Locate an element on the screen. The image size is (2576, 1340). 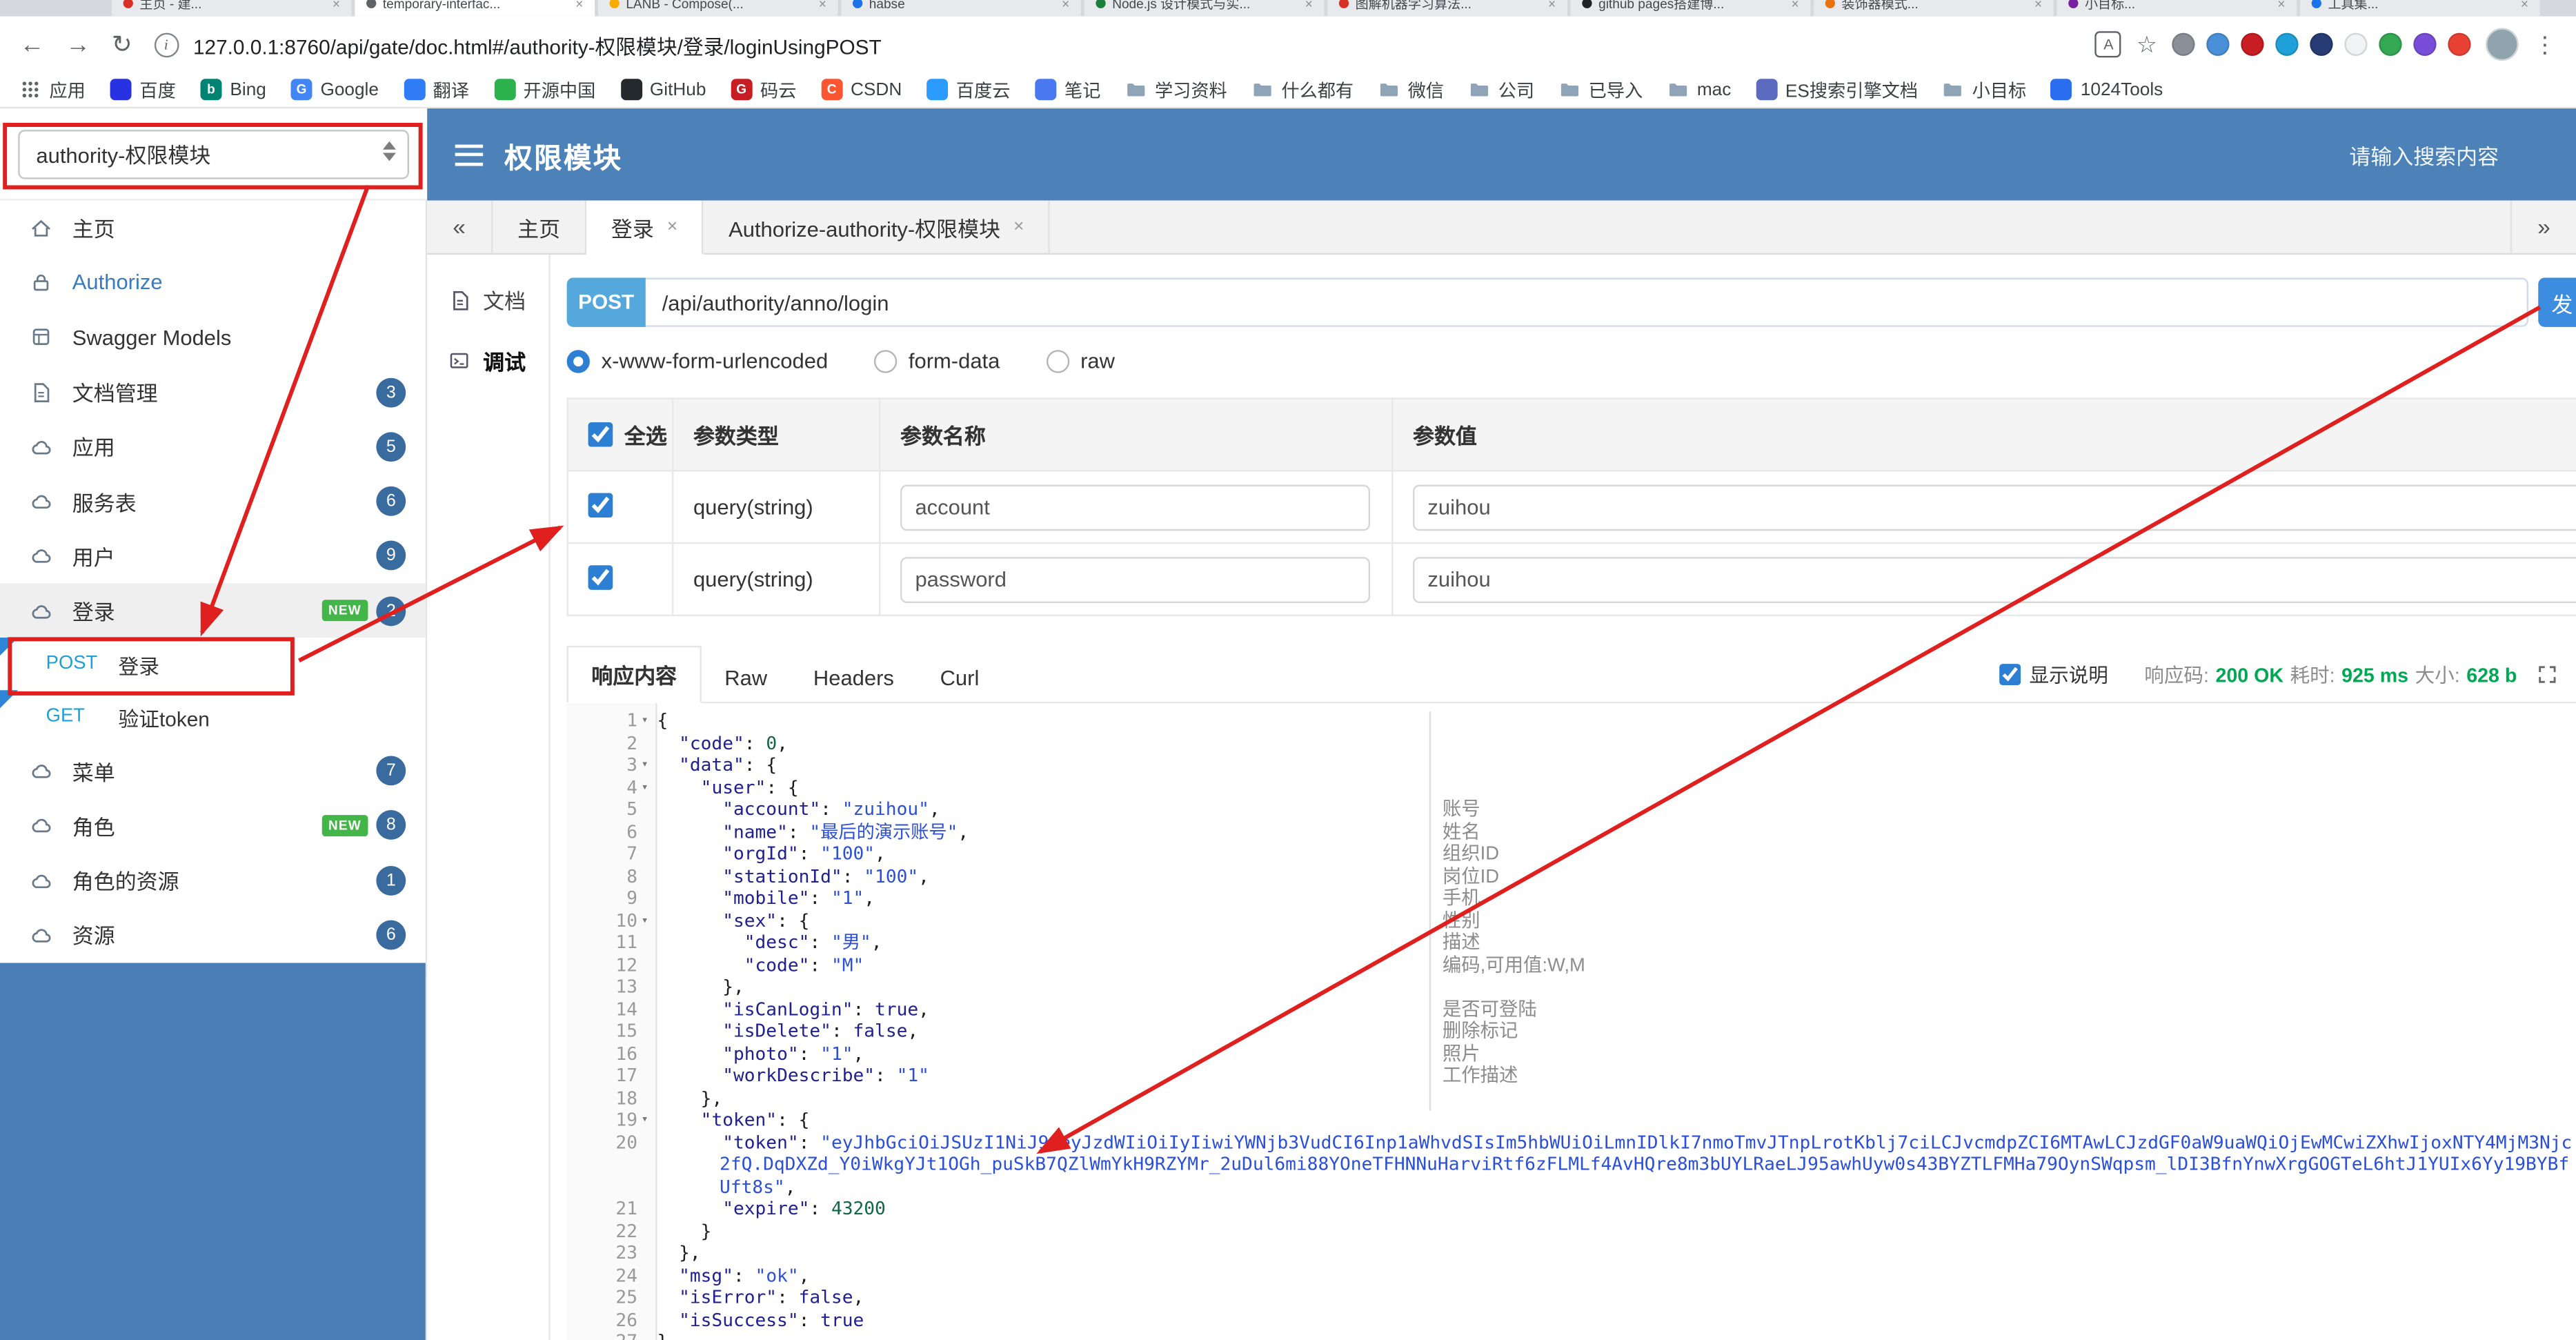
bookmark-item: G Google is located at coordinates (334, 90).